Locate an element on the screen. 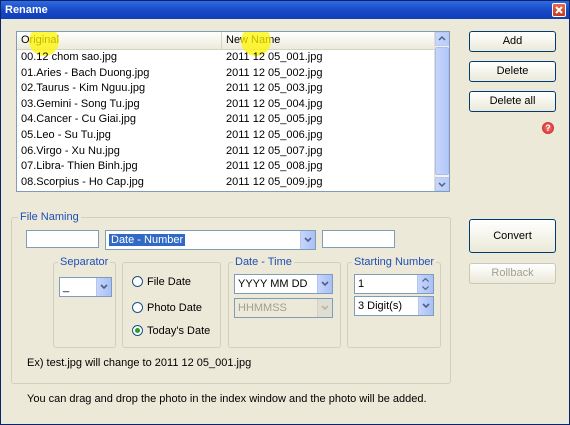 Image resolution: width=570 pixels, height=425 pixels. delete-button: Delete is located at coordinates (512, 71).